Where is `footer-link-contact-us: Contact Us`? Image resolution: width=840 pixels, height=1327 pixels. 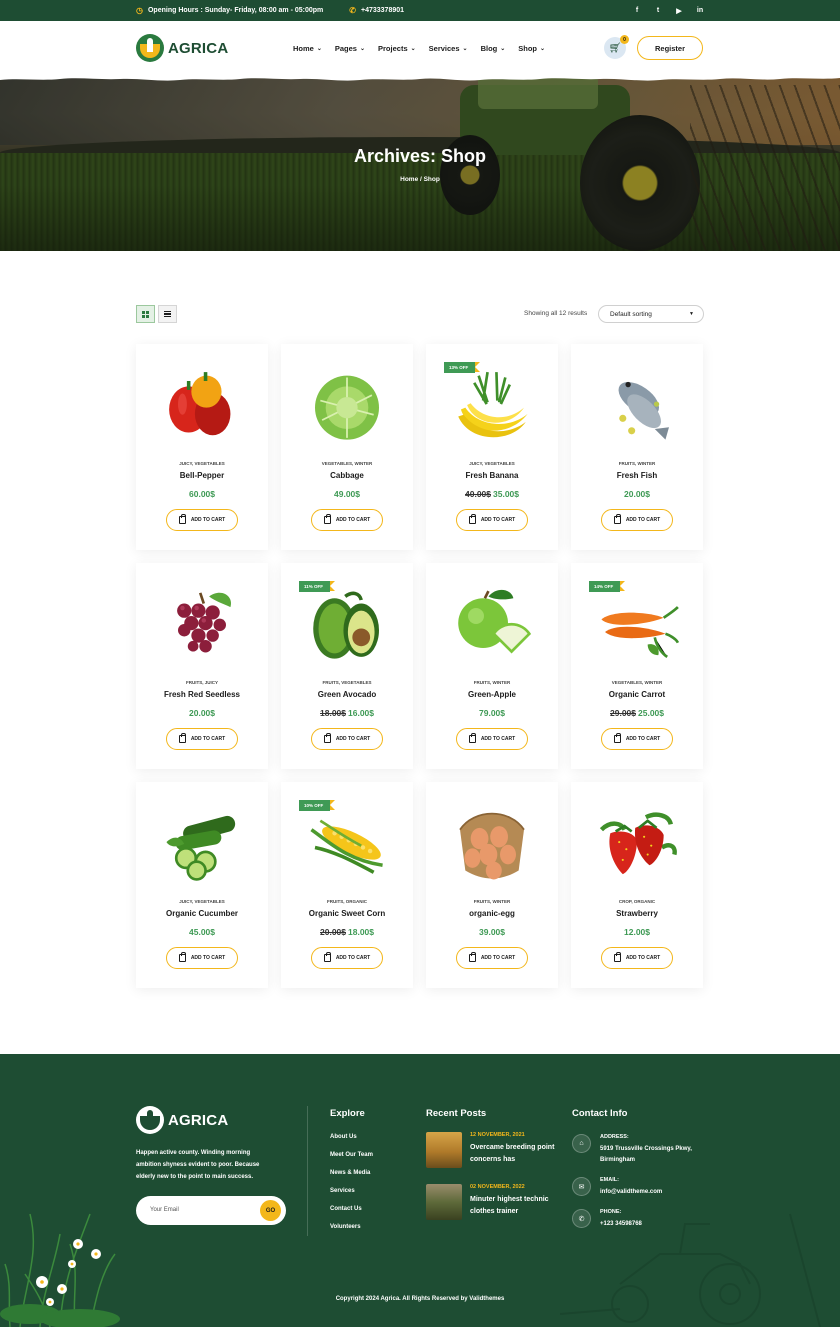
footer-link-contact-us: Contact Us is located at coordinates (351, 1215).